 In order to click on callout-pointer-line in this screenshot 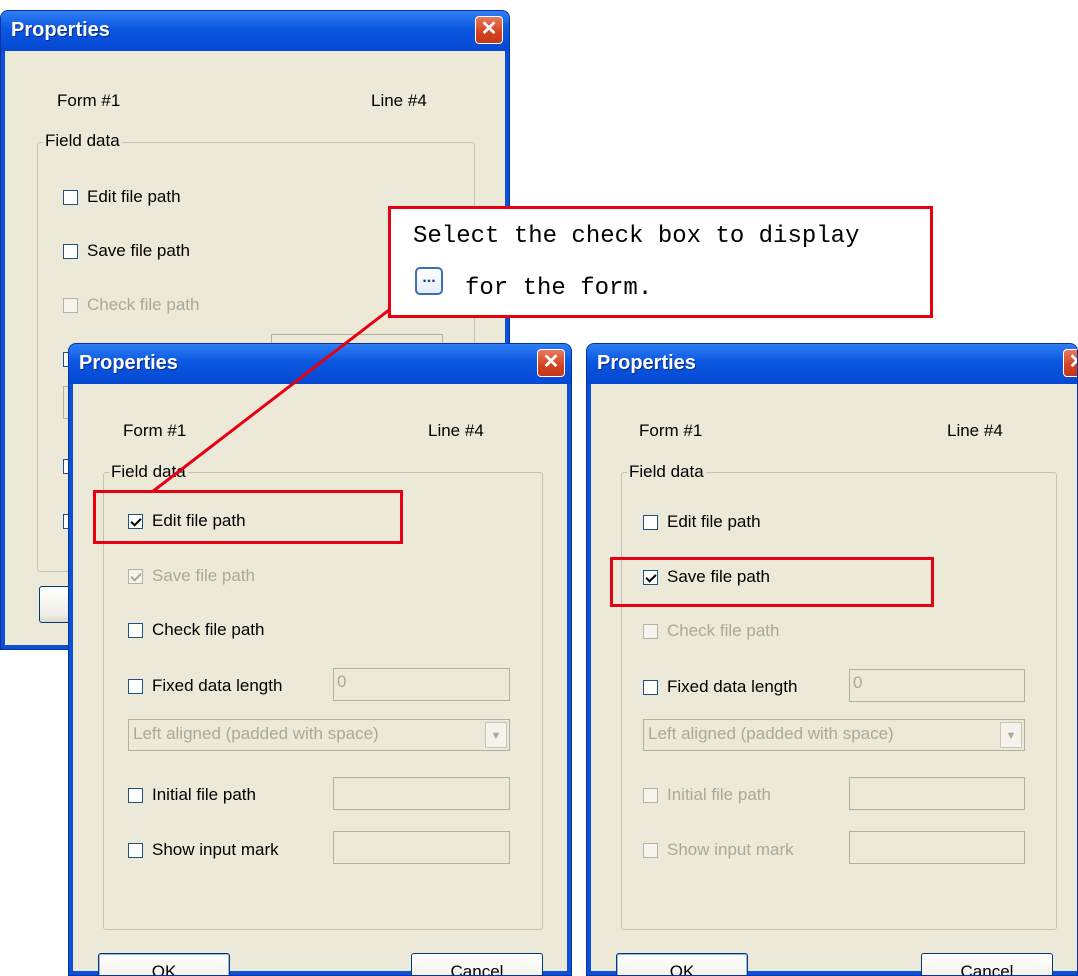, I will do `click(270, 401)`.